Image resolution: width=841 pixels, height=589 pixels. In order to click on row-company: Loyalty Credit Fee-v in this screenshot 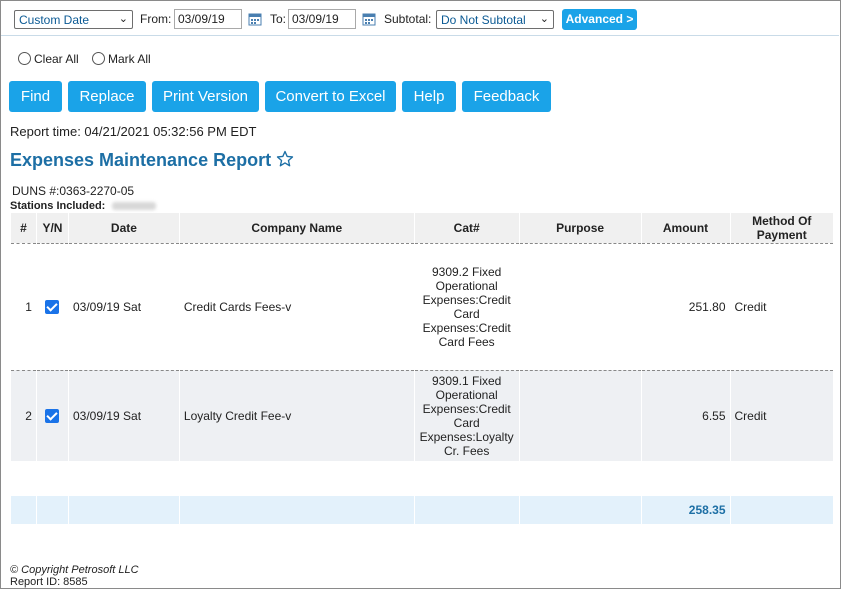, I will do `click(296, 415)`.